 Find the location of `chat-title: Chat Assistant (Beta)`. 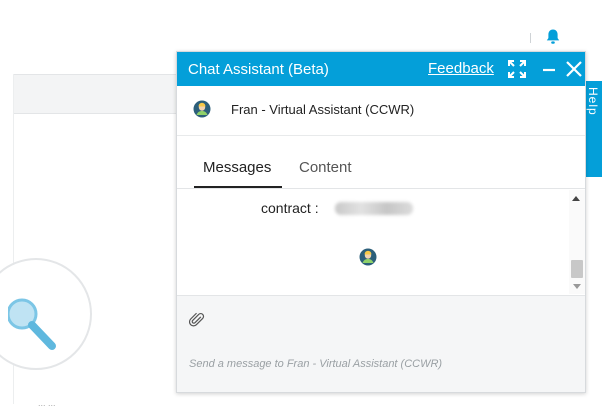

chat-title: Chat Assistant (Beta) is located at coordinates (258, 69).